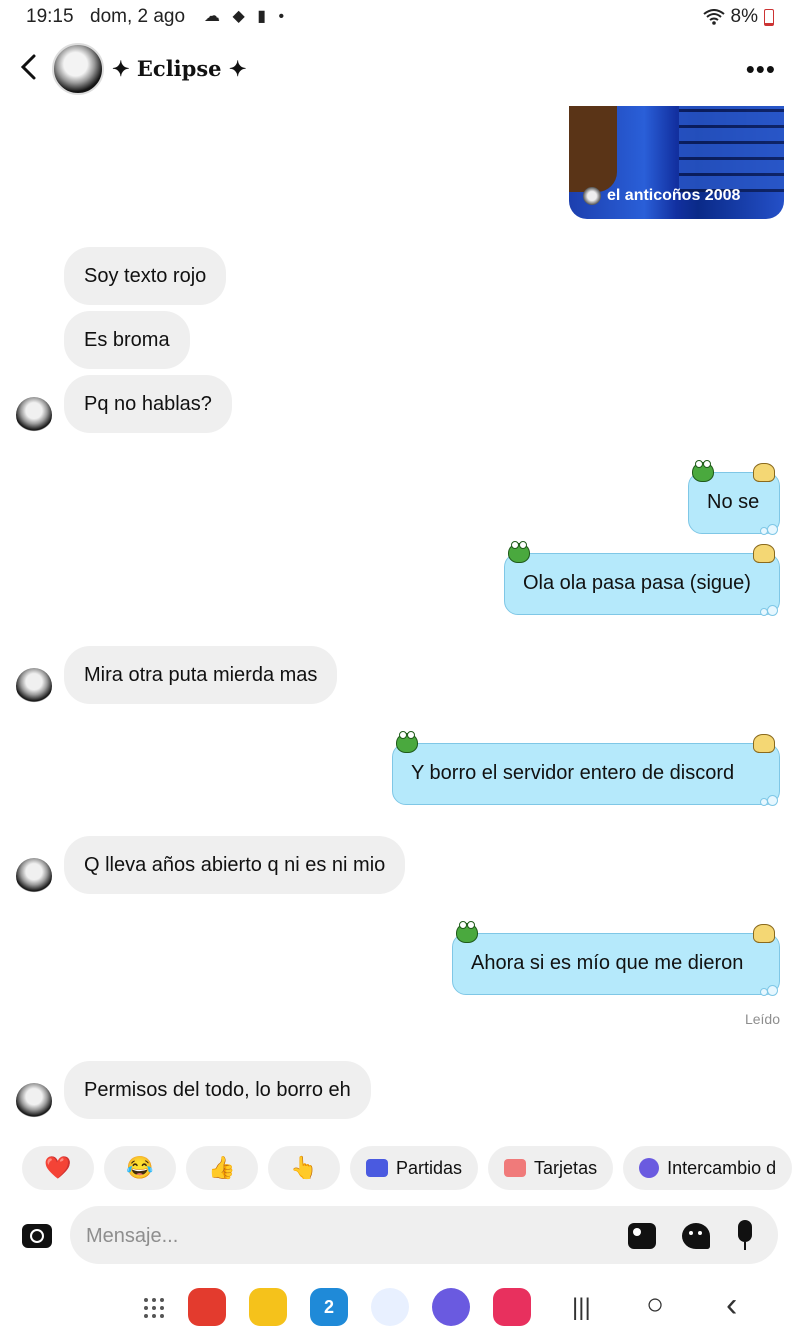 The image size is (800, 1340). What do you see at coordinates (179, 68) in the screenshot?
I see `contact-name: ✦ Eclipse ✦` at bounding box center [179, 68].